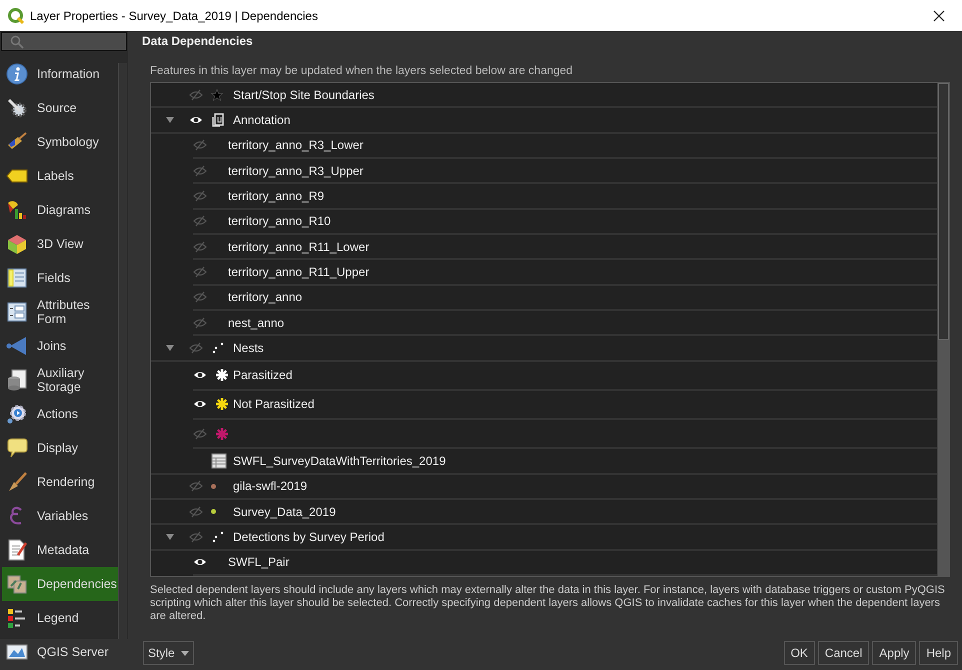 The height and width of the screenshot is (670, 962). Describe the element at coordinates (296, 171) in the screenshot. I see `layer-name: territory_anno_R3_Upper` at that location.